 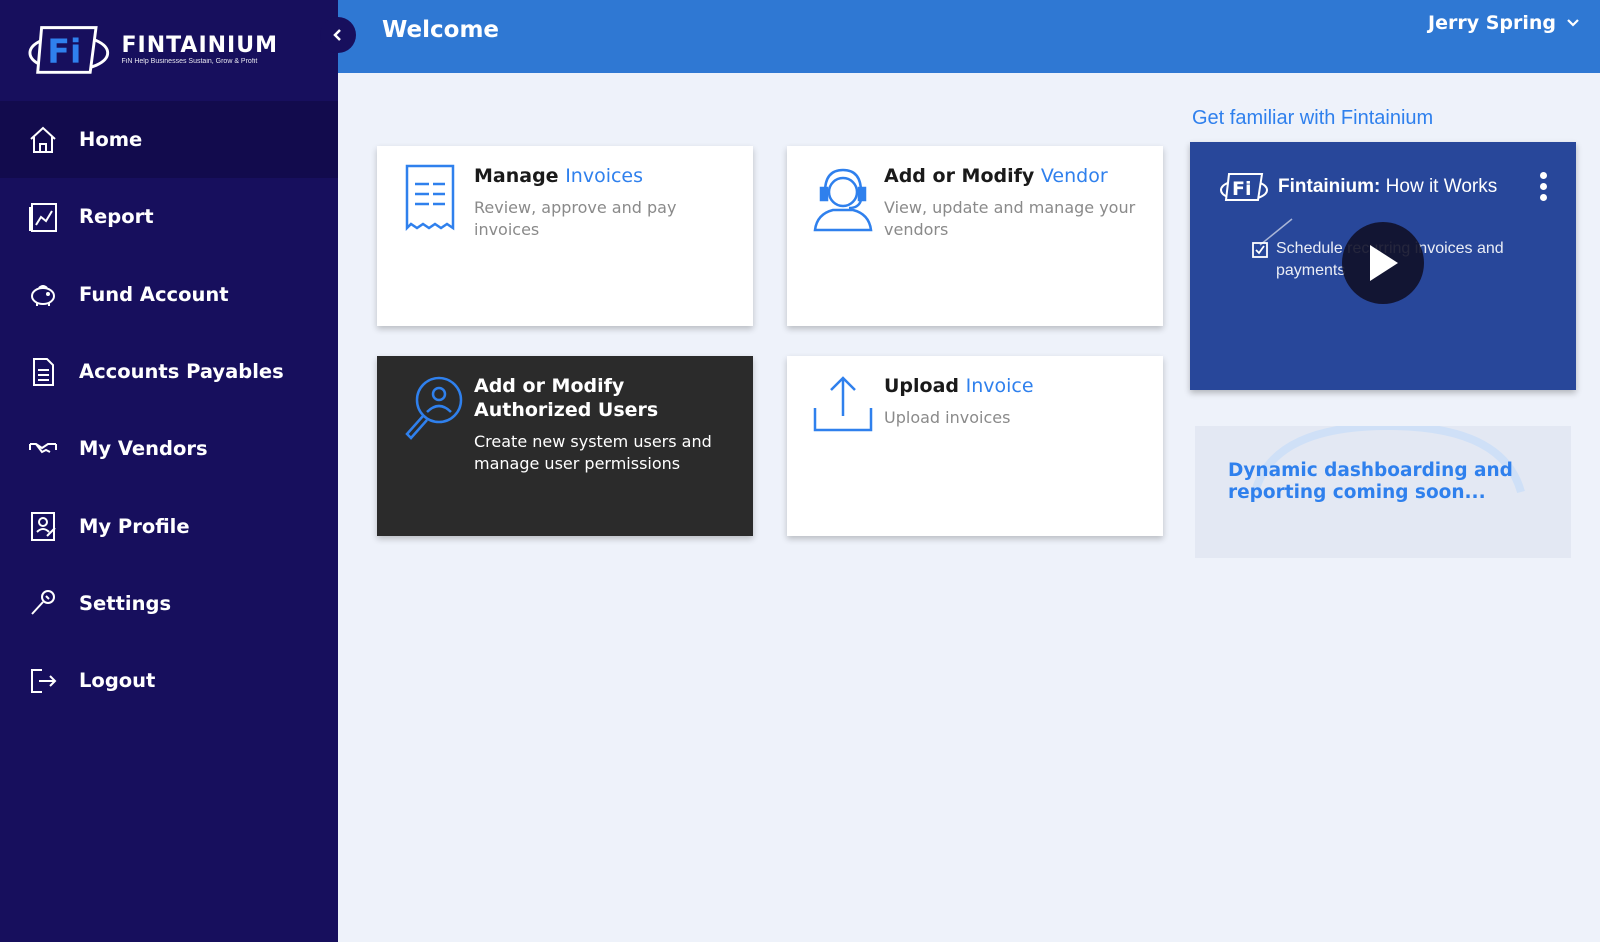 I want to click on chevron-down-icon, so click(x=1573, y=23).